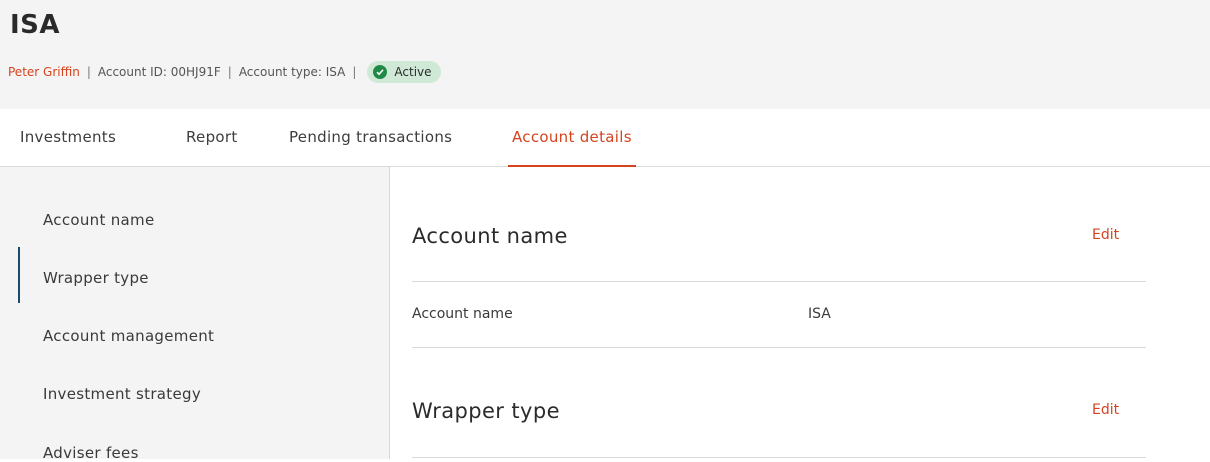 This screenshot has height=462, width=1210. I want to click on edit-wrapper-type-button: Edit, so click(1105, 410).